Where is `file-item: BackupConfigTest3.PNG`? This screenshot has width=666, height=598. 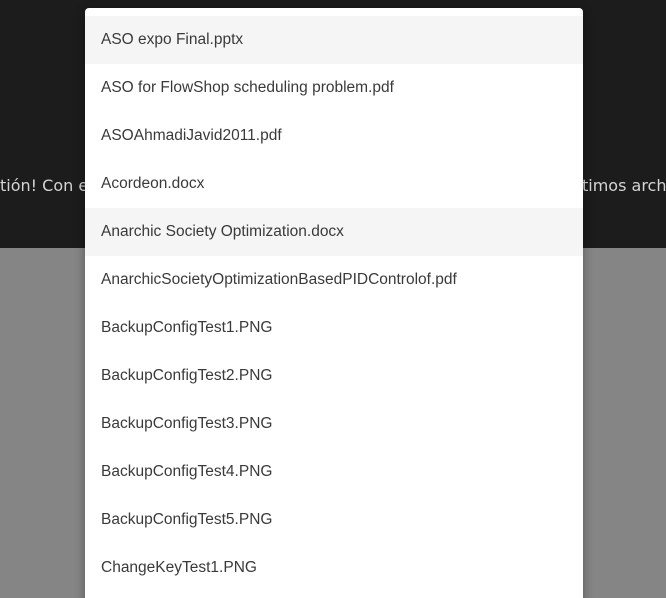 file-item: BackupConfigTest3.PNG is located at coordinates (334, 424).